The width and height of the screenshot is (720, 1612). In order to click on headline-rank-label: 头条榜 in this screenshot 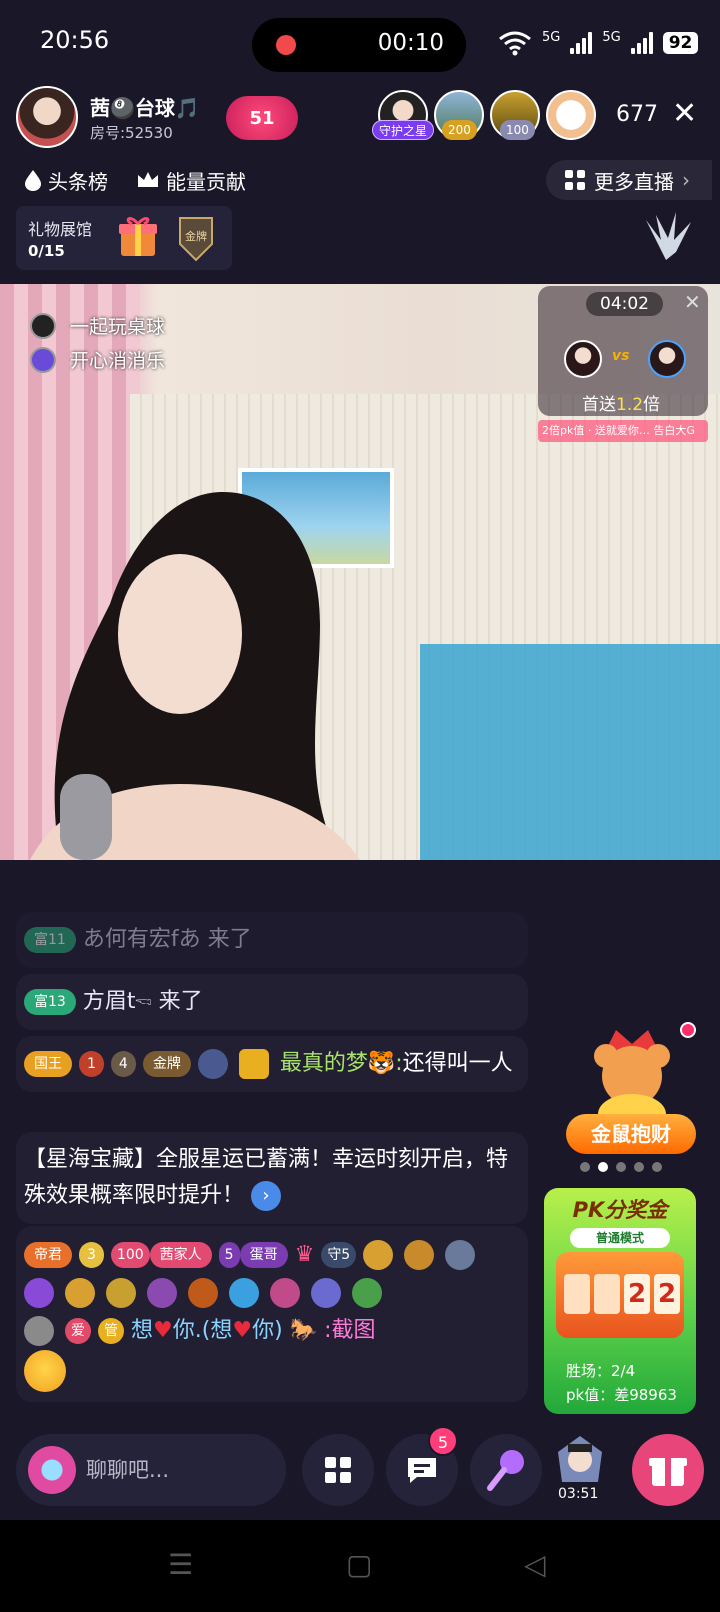, I will do `click(78, 181)`.